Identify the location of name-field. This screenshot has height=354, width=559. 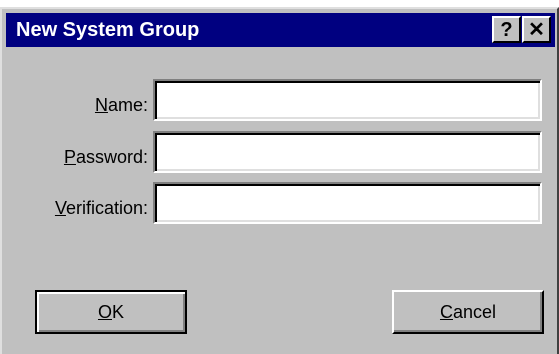
(347, 100).